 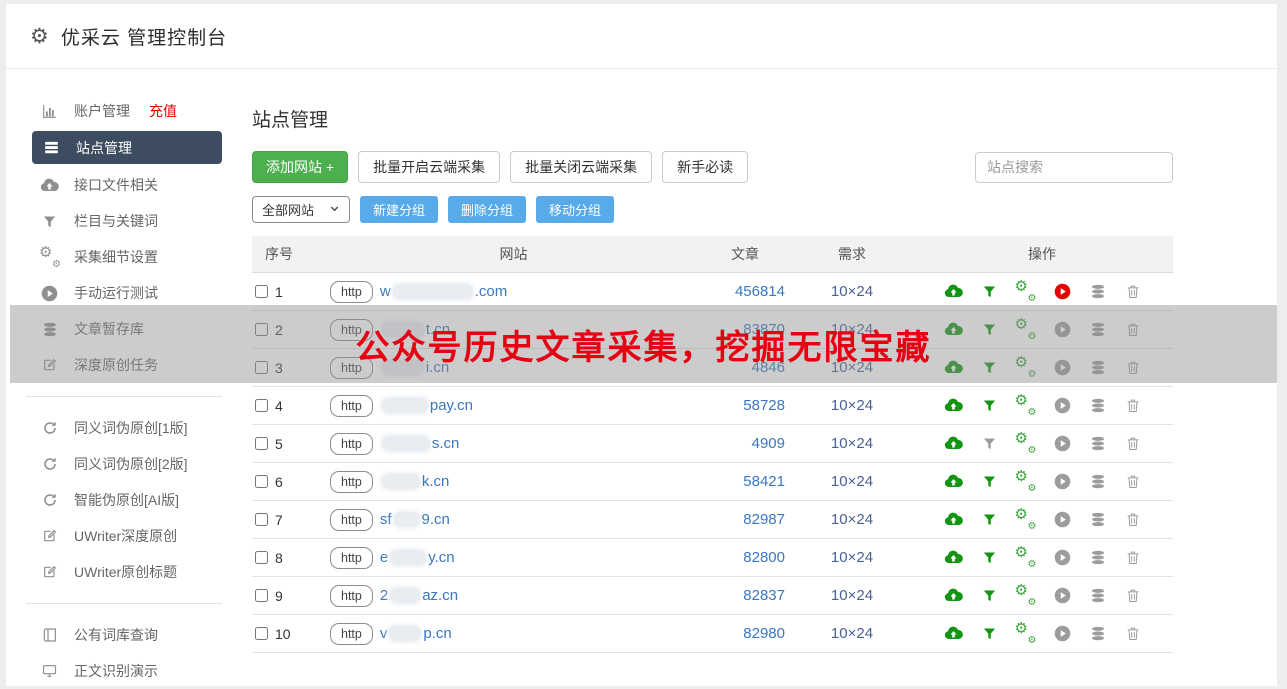 I want to click on sidebar-item: 正文识别演示, so click(x=125, y=671).